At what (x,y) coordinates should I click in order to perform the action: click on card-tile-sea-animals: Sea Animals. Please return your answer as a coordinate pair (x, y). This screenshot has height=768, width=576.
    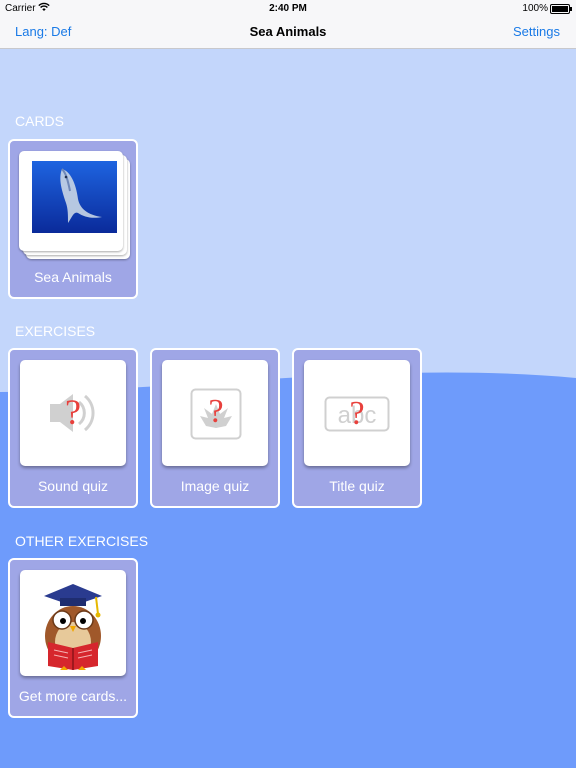
    Looking at the image, I should click on (73, 219).